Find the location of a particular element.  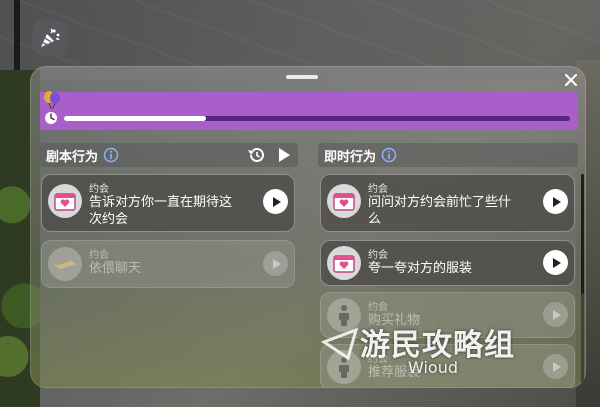

party-popper-icon is located at coordinates (50, 37).